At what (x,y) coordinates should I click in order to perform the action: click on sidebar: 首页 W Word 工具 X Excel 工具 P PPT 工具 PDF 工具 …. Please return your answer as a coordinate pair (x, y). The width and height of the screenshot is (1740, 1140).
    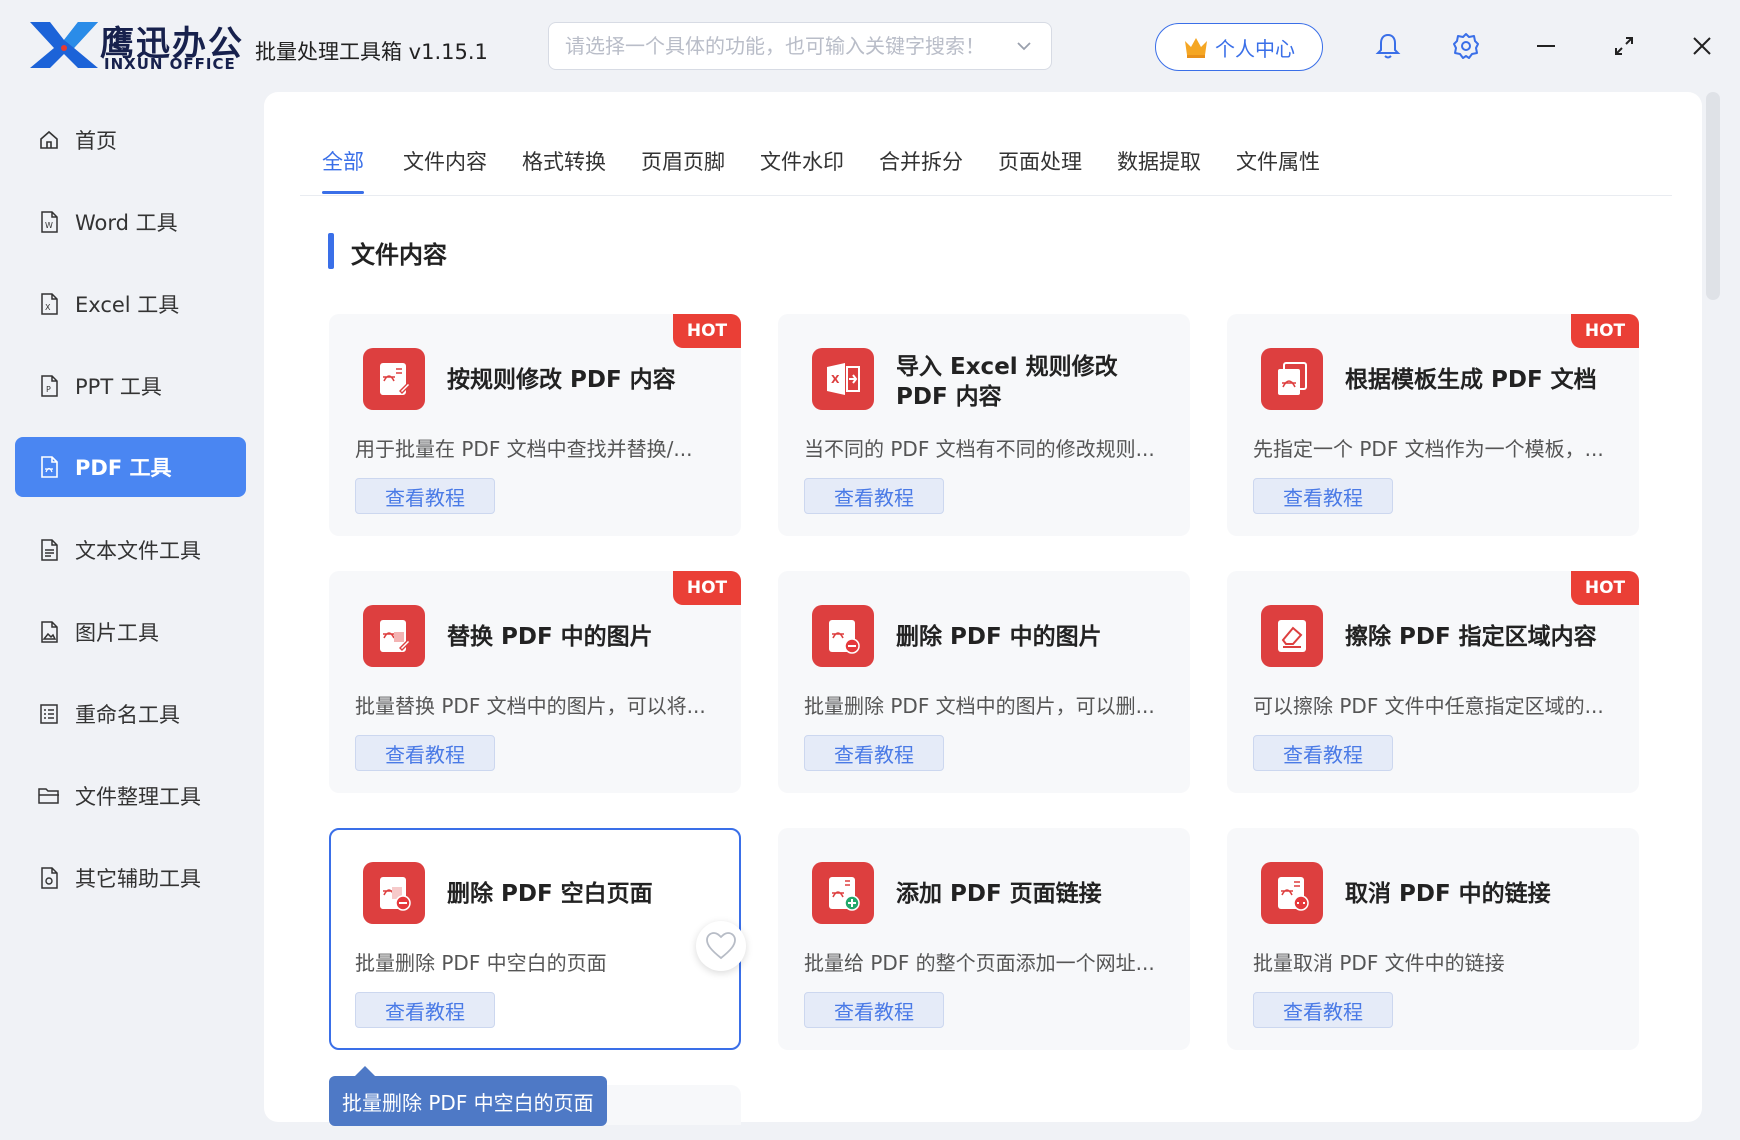
    Looking at the image, I should click on (125, 616).